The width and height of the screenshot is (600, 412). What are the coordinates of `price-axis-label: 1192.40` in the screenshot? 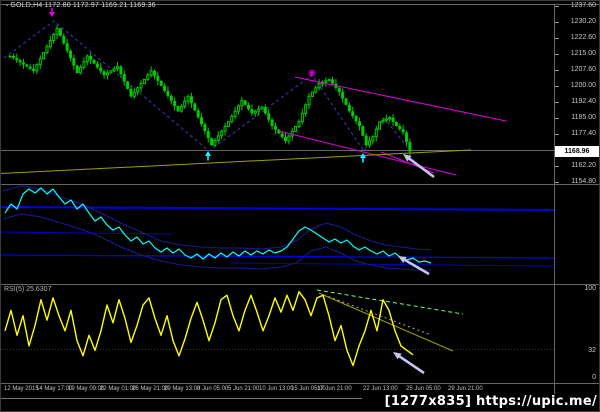 It's located at (583, 101).